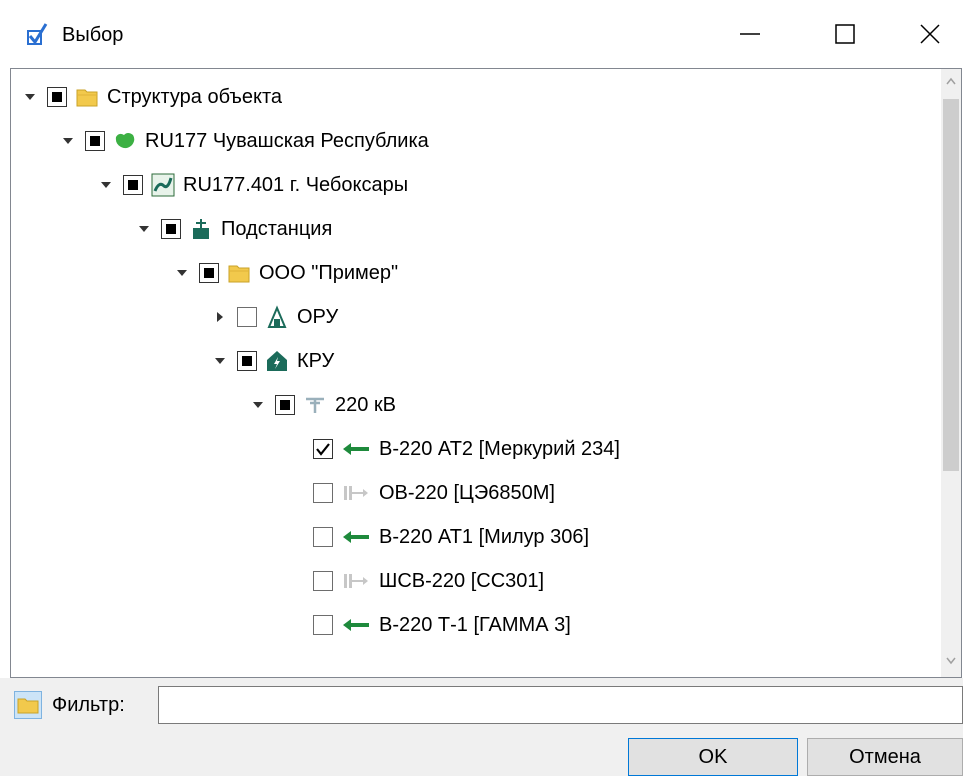 Image resolution: width=963 pixels, height=776 pixels. What do you see at coordinates (201, 229) in the screenshot?
I see `substation-icon` at bounding box center [201, 229].